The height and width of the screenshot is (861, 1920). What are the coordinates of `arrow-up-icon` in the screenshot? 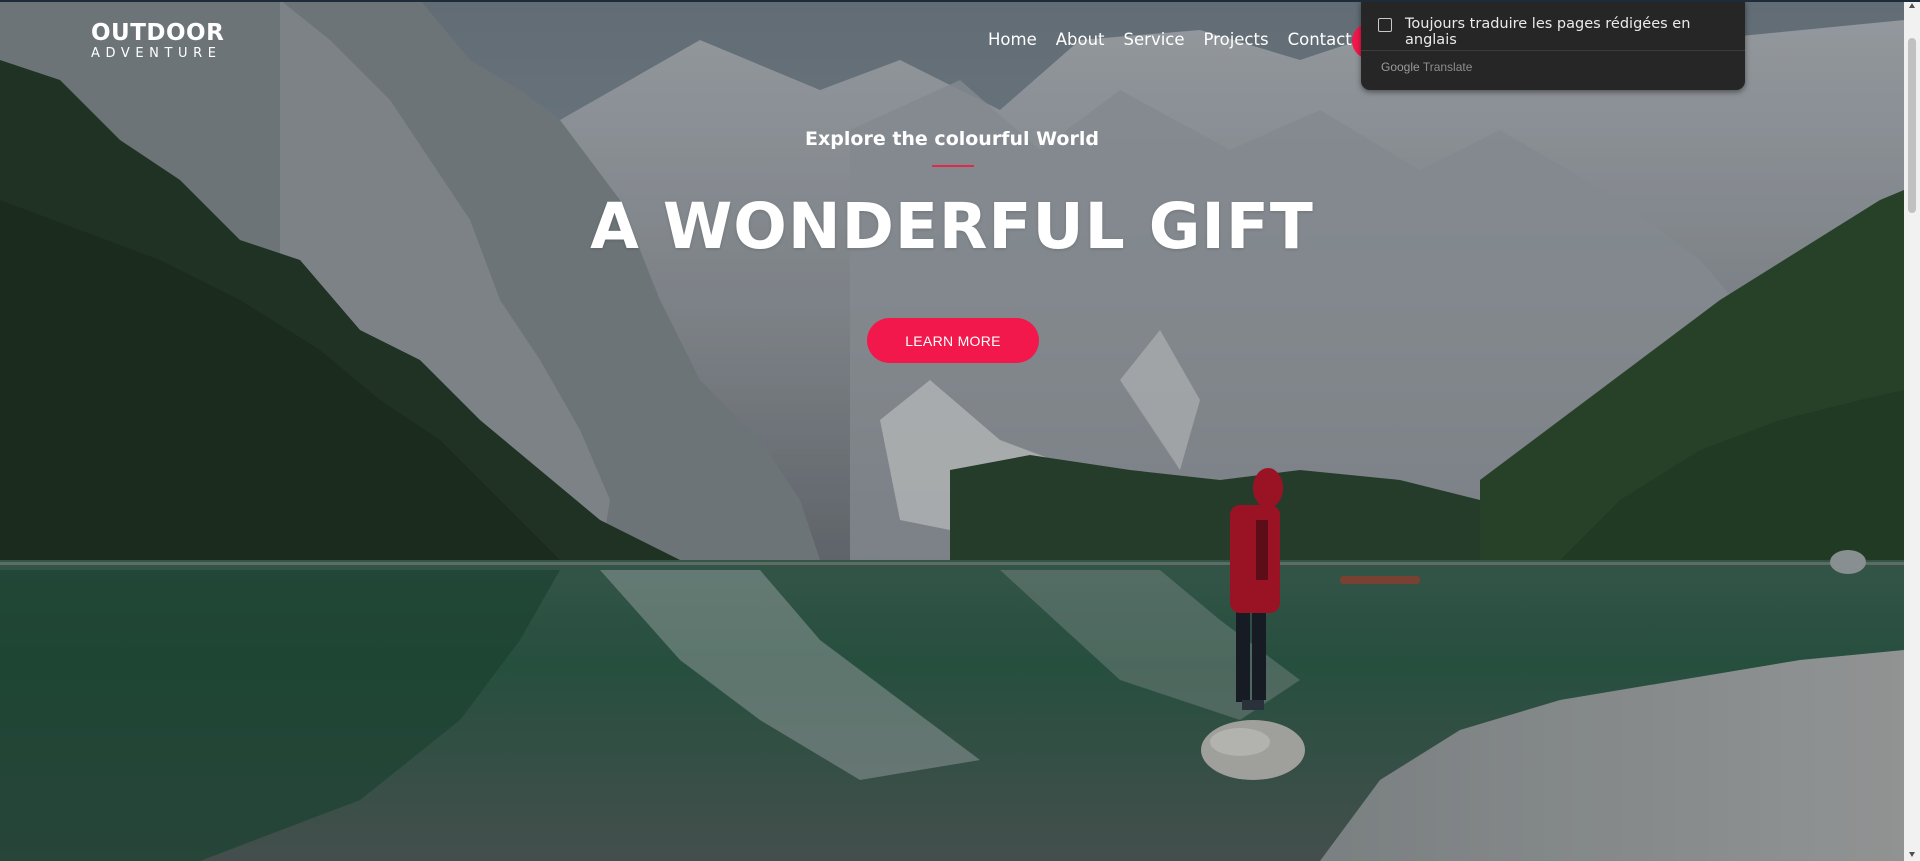 It's located at (1912, 5).